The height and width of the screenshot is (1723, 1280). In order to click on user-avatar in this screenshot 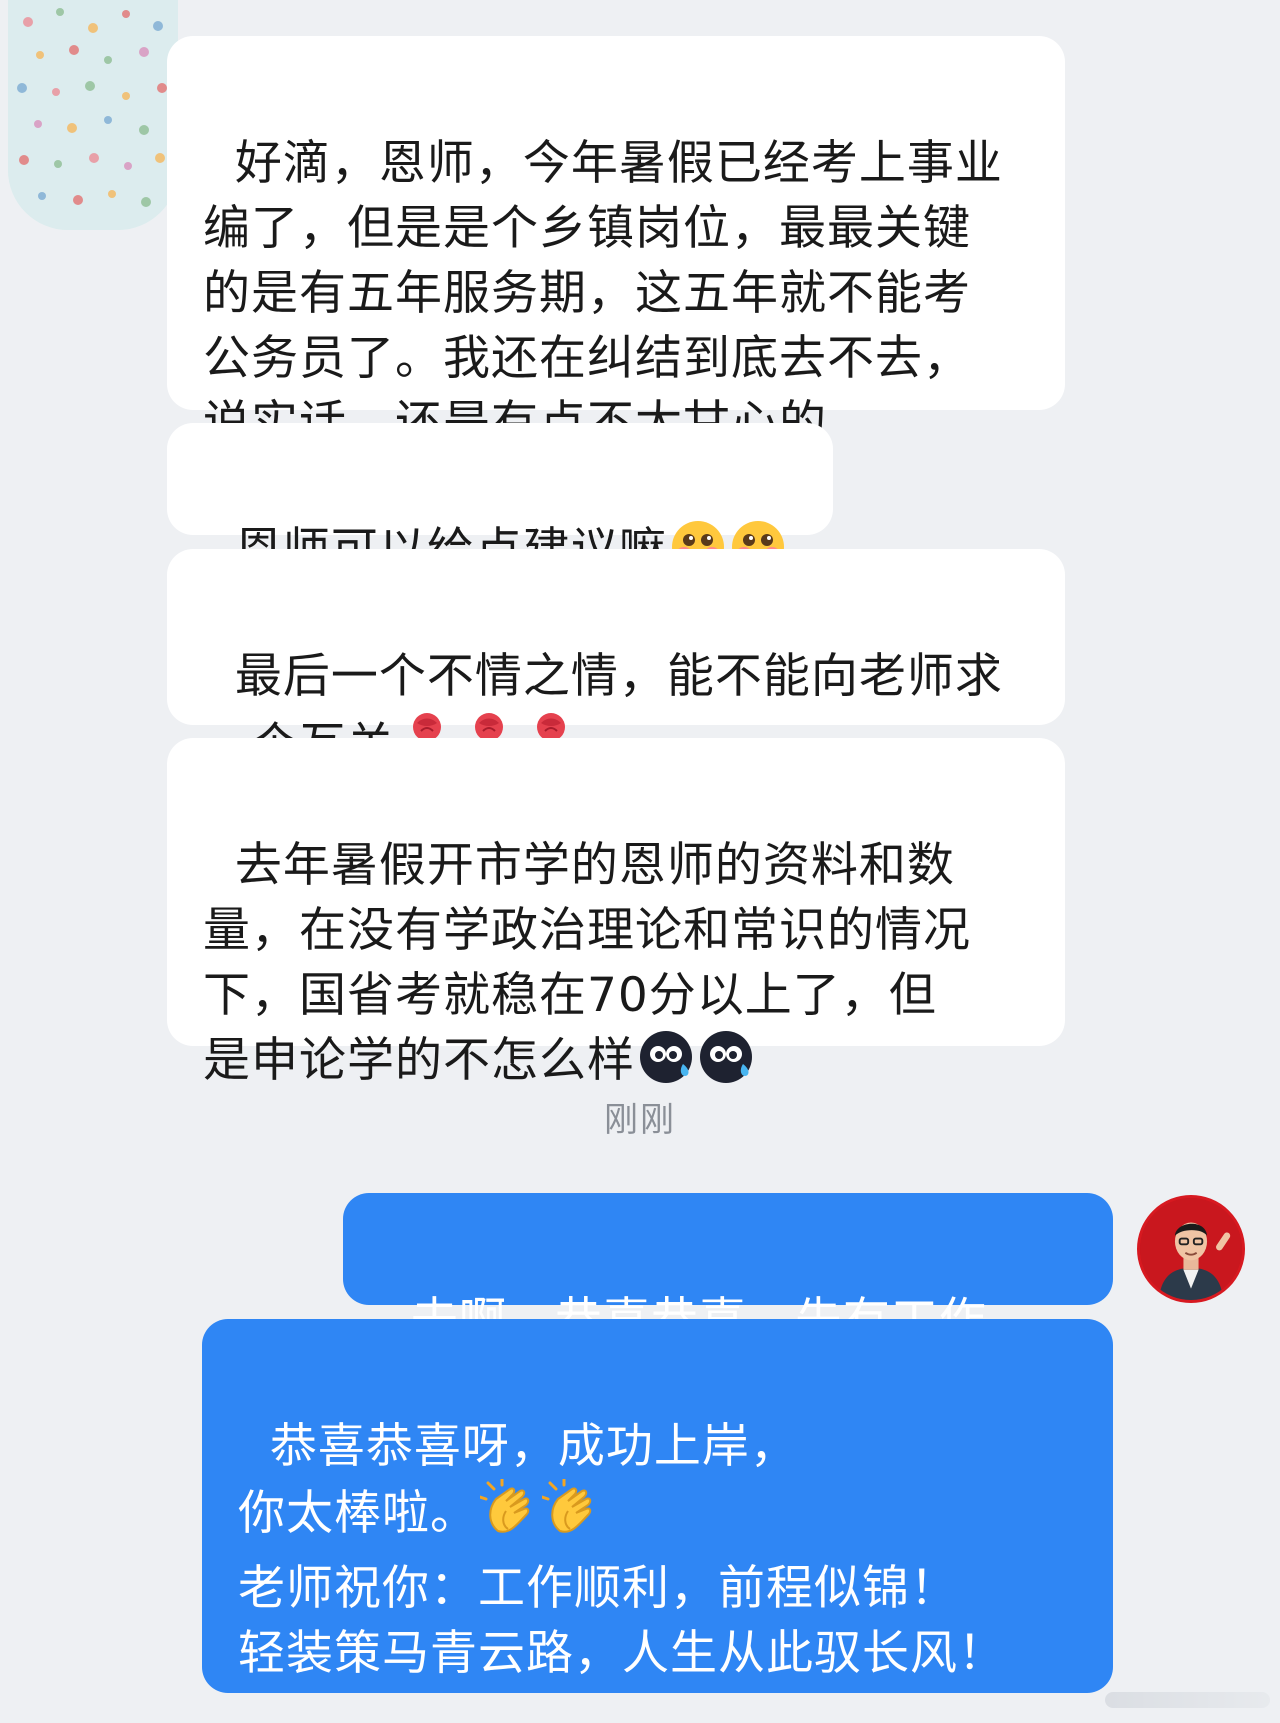, I will do `click(1191, 1249)`.